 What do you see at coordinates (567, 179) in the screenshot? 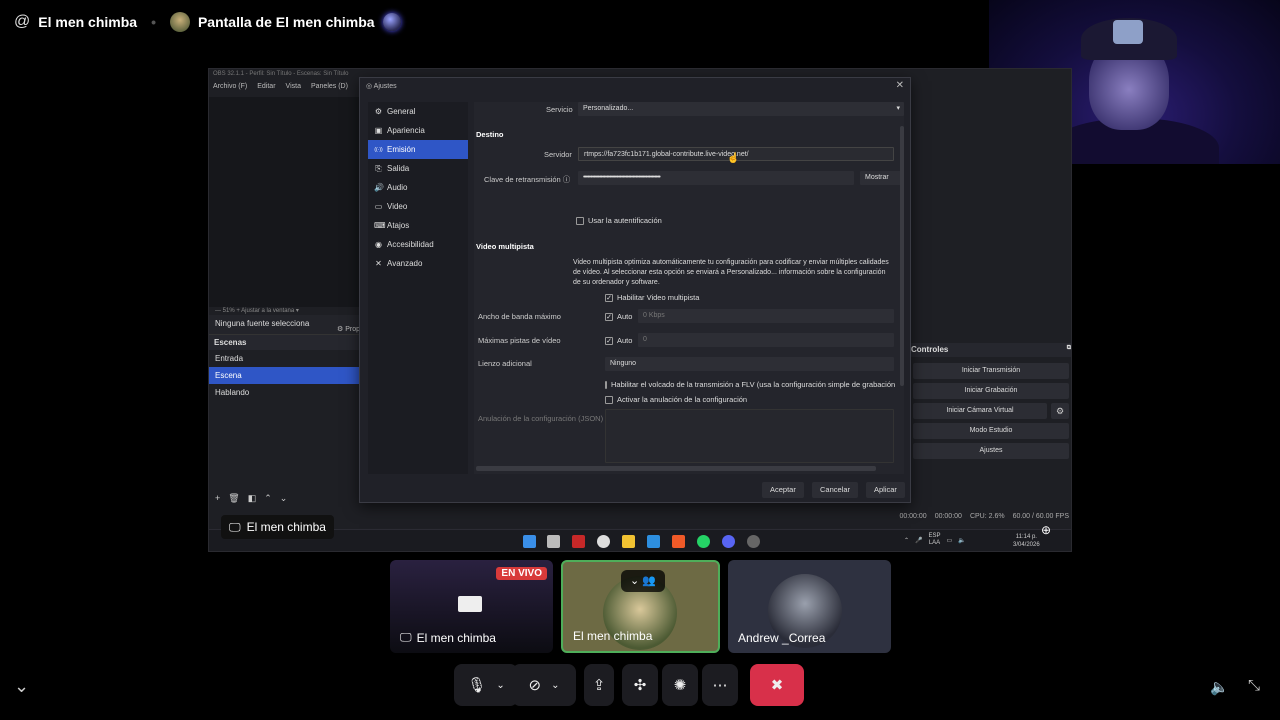
I see `help-icon: ⓘ` at bounding box center [567, 179].